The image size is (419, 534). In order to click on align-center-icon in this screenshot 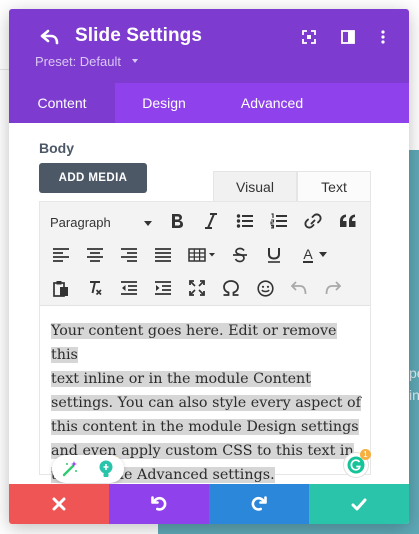, I will do `click(95, 255)`.